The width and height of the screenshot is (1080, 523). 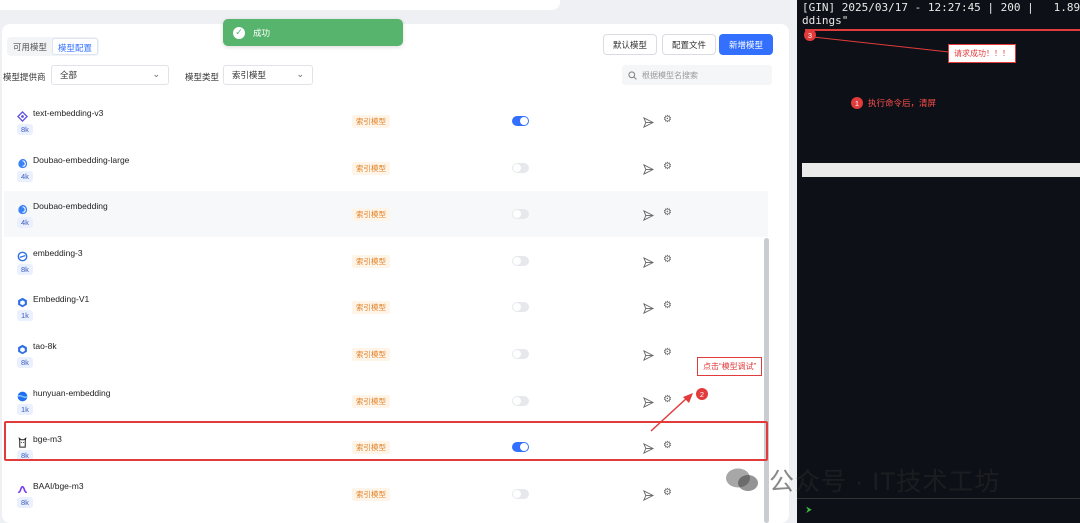 I want to click on terminal-cursor-bar, so click(x=941, y=170).